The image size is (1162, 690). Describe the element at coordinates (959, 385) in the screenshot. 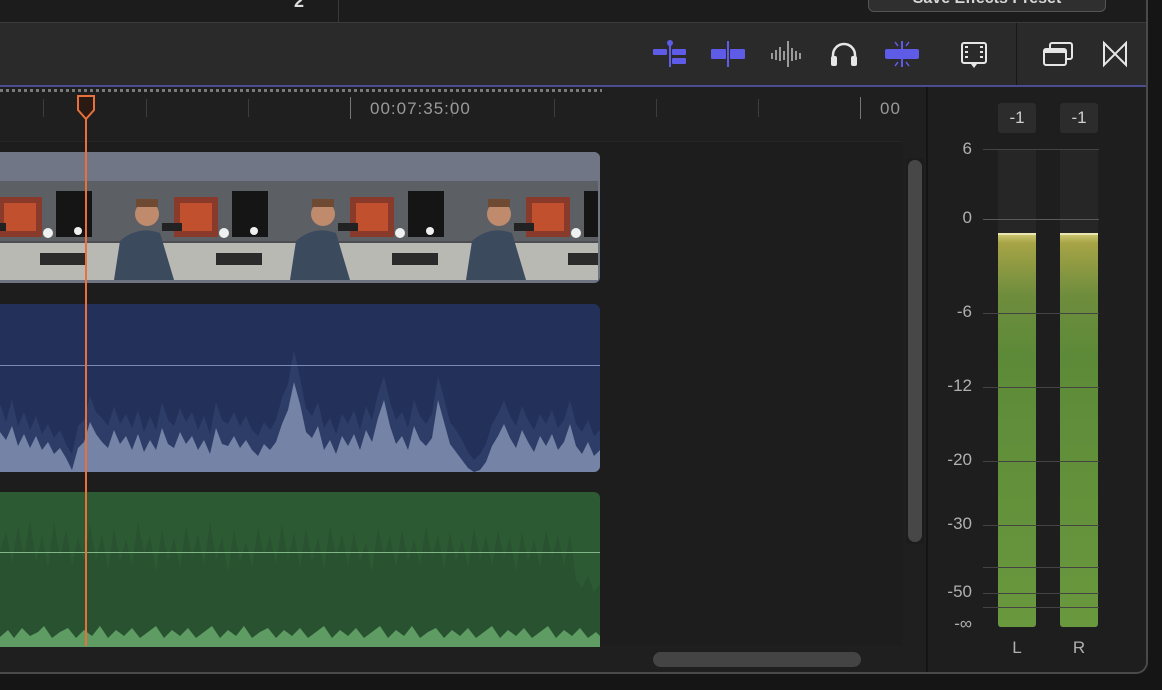

I see `meter-scale-label: -12` at that location.